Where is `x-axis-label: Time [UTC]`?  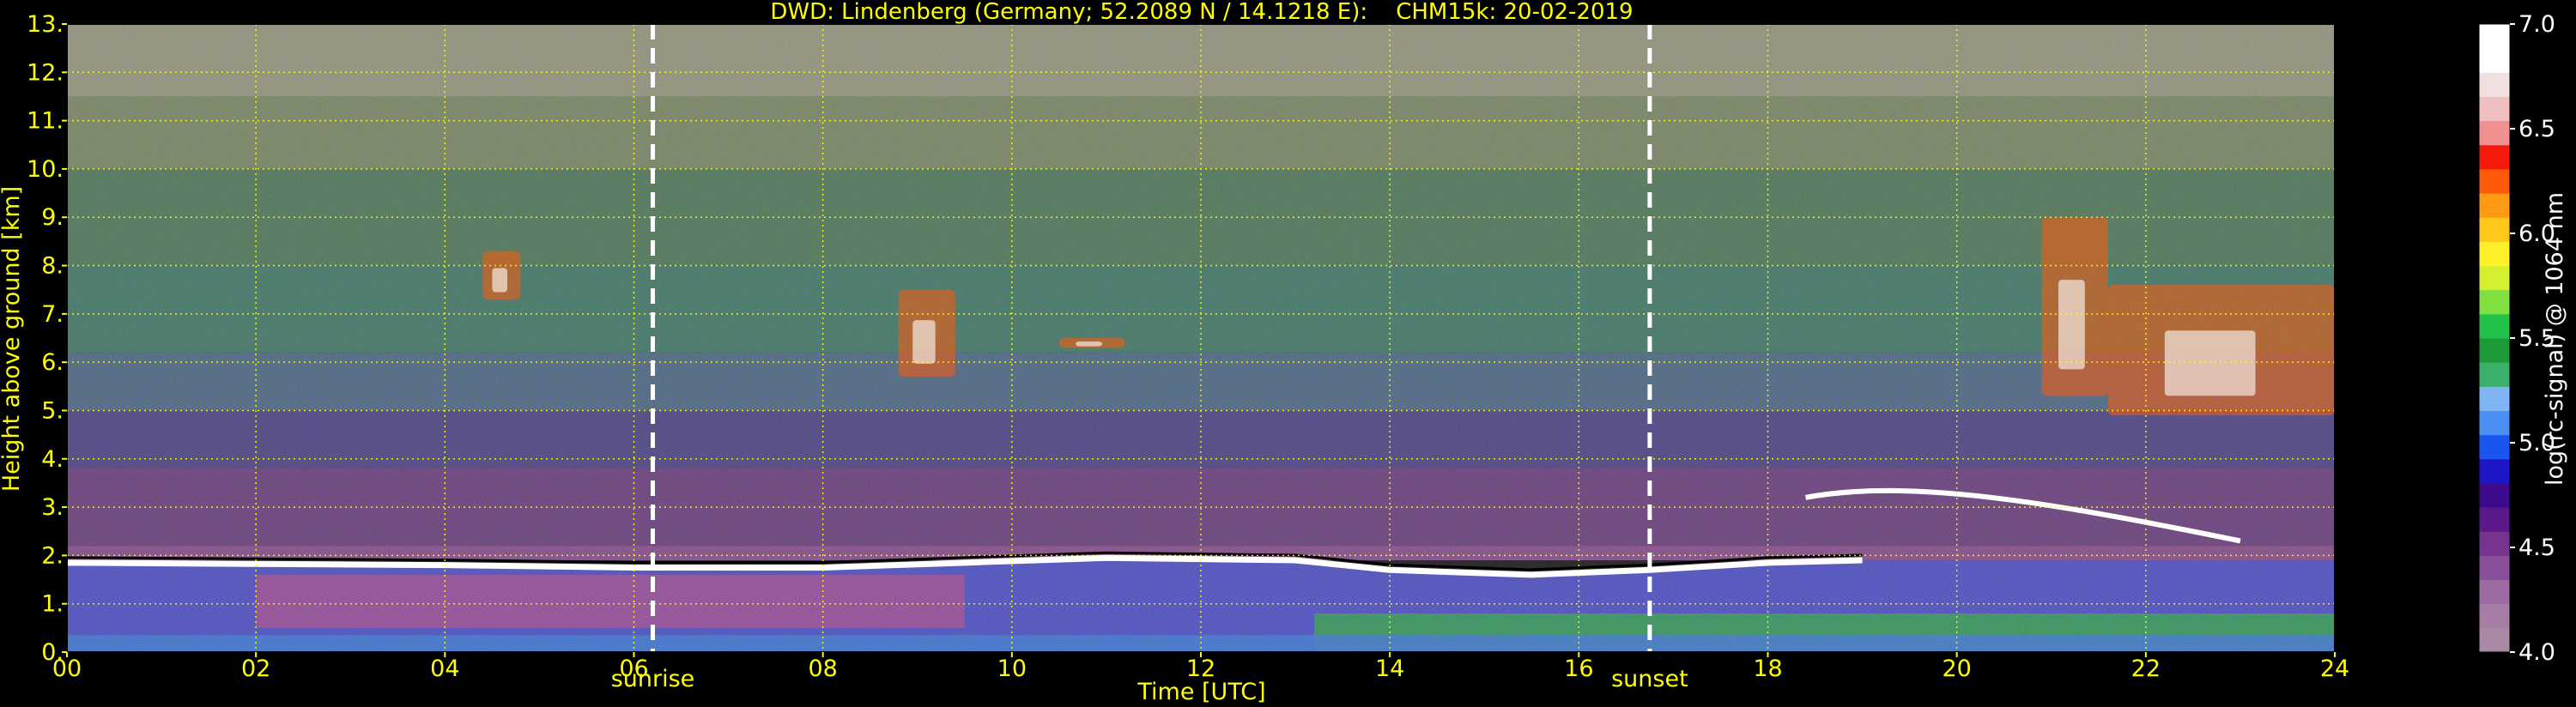
x-axis-label: Time [UTC] is located at coordinates (1200, 692).